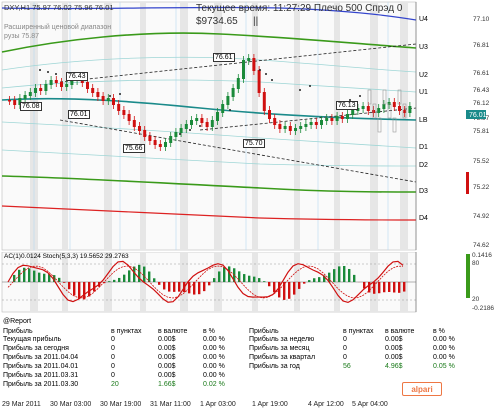 This screenshot has height=413, width=500. I want to click on current-price-label: 76.01, so click(478, 115).